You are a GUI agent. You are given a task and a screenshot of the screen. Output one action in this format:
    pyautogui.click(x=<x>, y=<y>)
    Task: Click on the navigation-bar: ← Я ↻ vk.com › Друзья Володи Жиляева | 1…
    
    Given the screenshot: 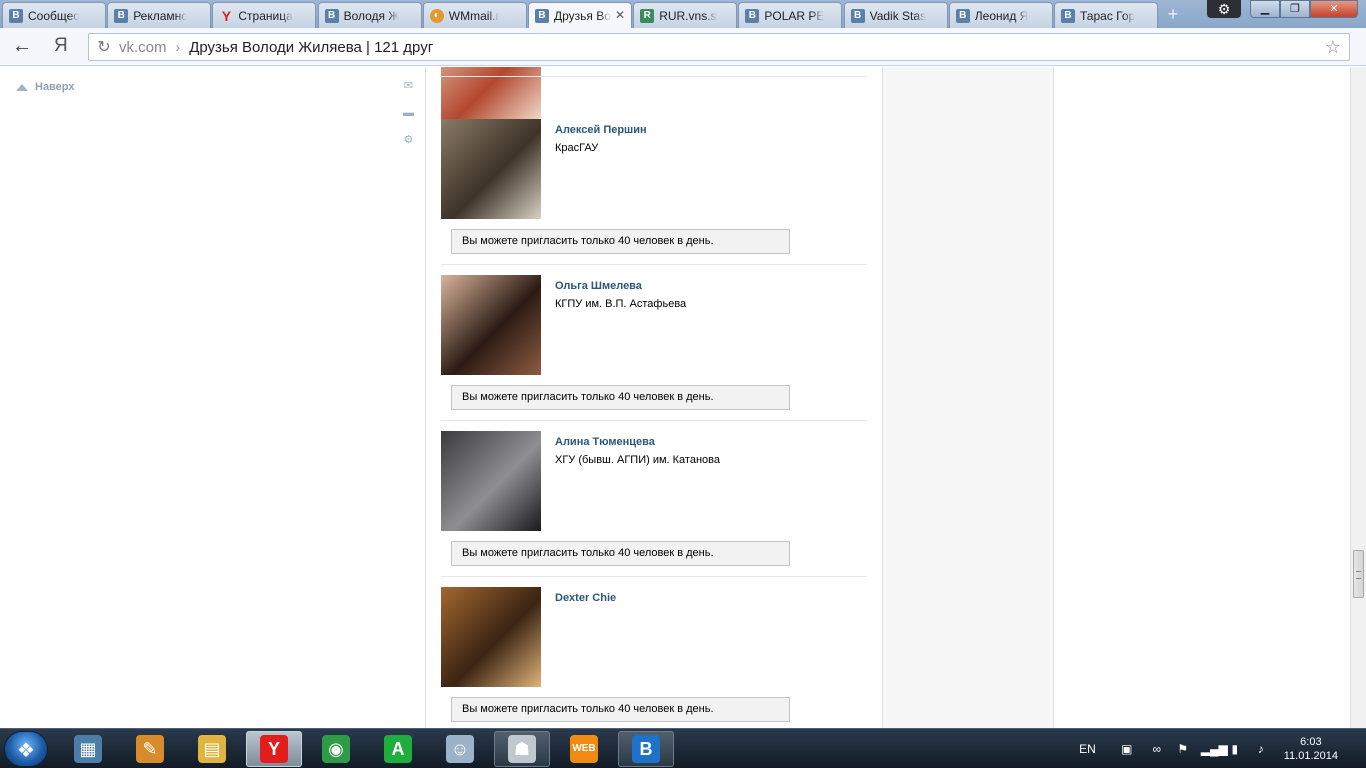 What is the action you would take?
    pyautogui.click(x=683, y=47)
    